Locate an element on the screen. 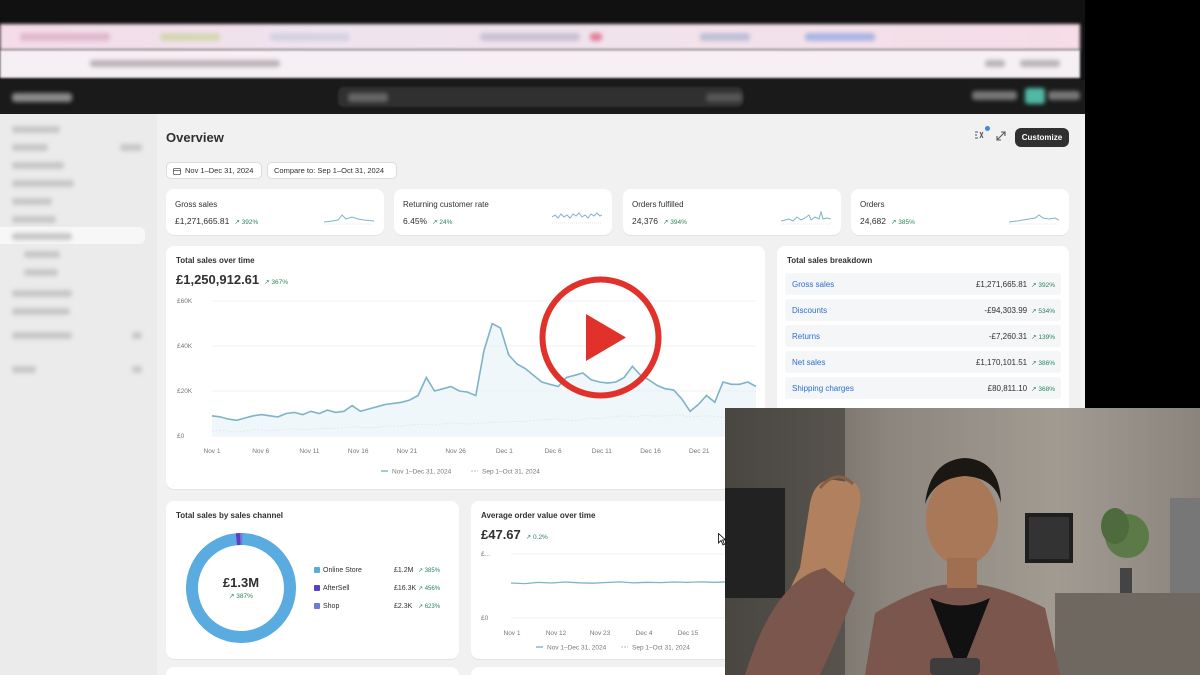  breakdown-value: £1,271,665.81 ↗ 392% is located at coordinates (1015, 284).